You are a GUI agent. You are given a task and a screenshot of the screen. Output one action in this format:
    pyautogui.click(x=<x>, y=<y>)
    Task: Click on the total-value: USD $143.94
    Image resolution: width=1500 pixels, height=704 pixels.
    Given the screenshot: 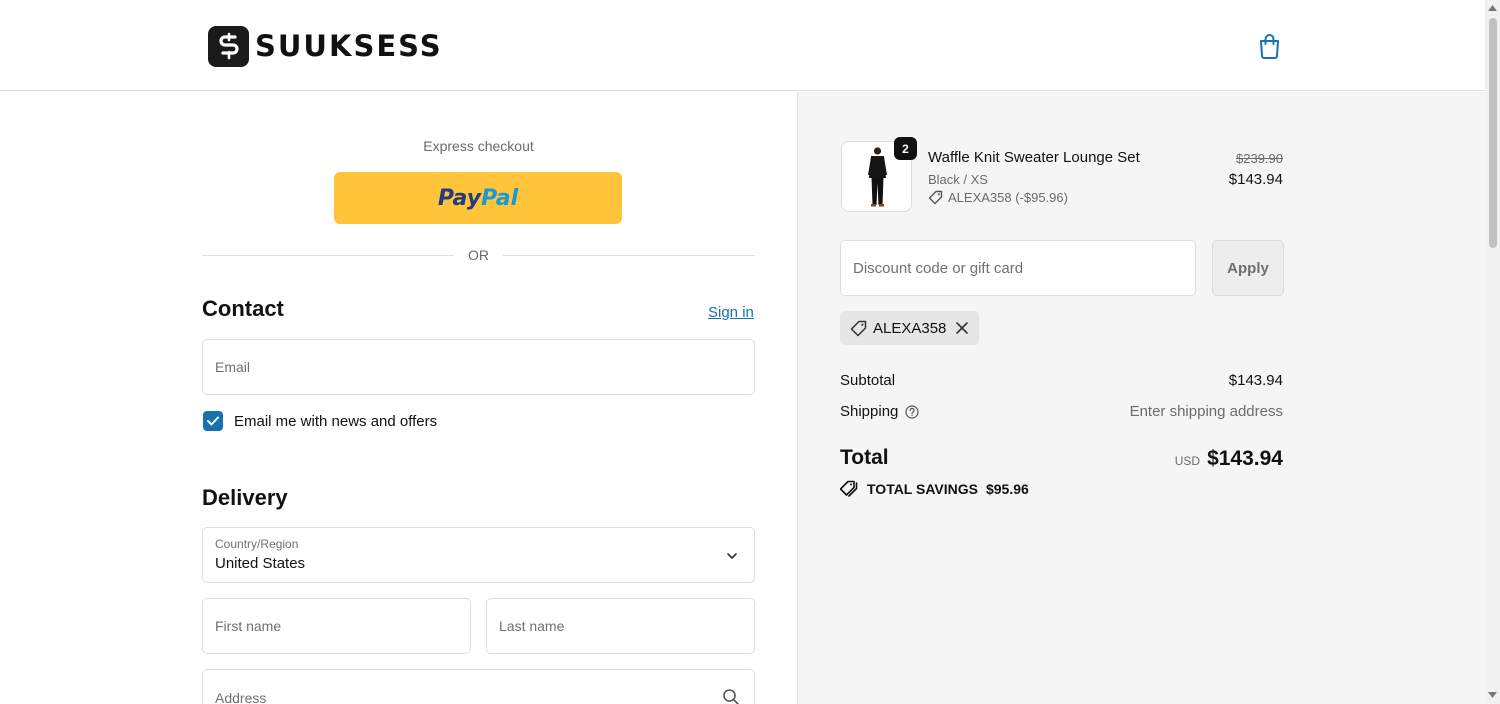 What is the action you would take?
    pyautogui.click(x=1229, y=459)
    